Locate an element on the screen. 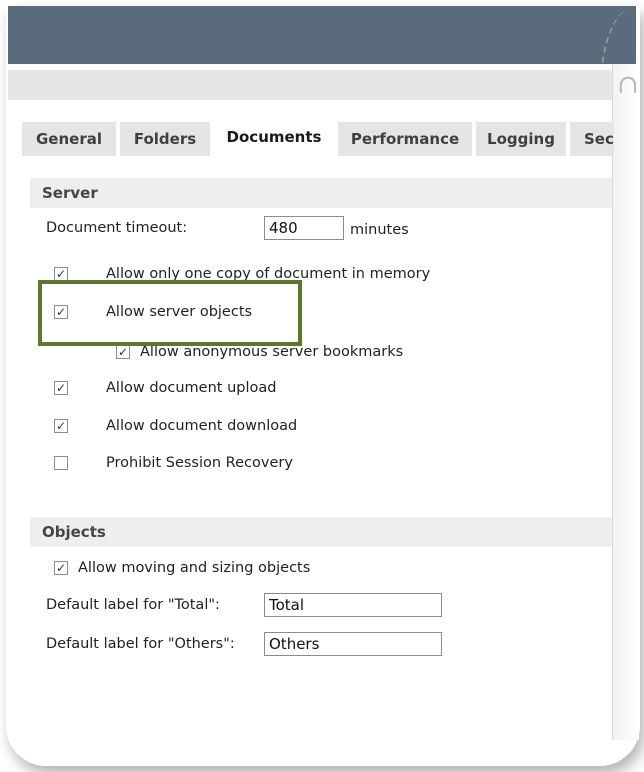 The image size is (644, 772). document-timeout-input is located at coordinates (304, 228).